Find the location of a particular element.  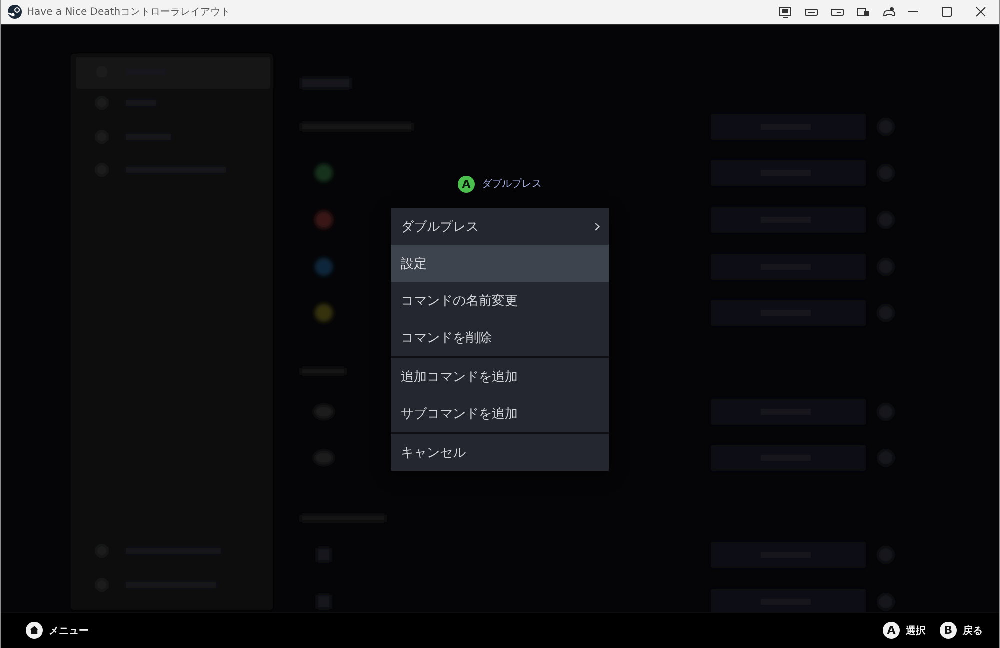

hint-label: 戻る is located at coordinates (973, 631).